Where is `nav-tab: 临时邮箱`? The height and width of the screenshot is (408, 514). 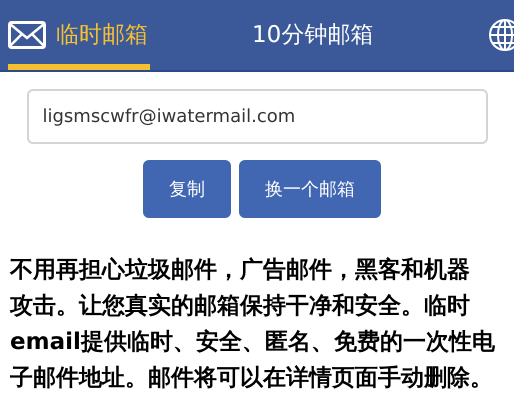
nav-tab: 临时邮箱 is located at coordinates (79, 35).